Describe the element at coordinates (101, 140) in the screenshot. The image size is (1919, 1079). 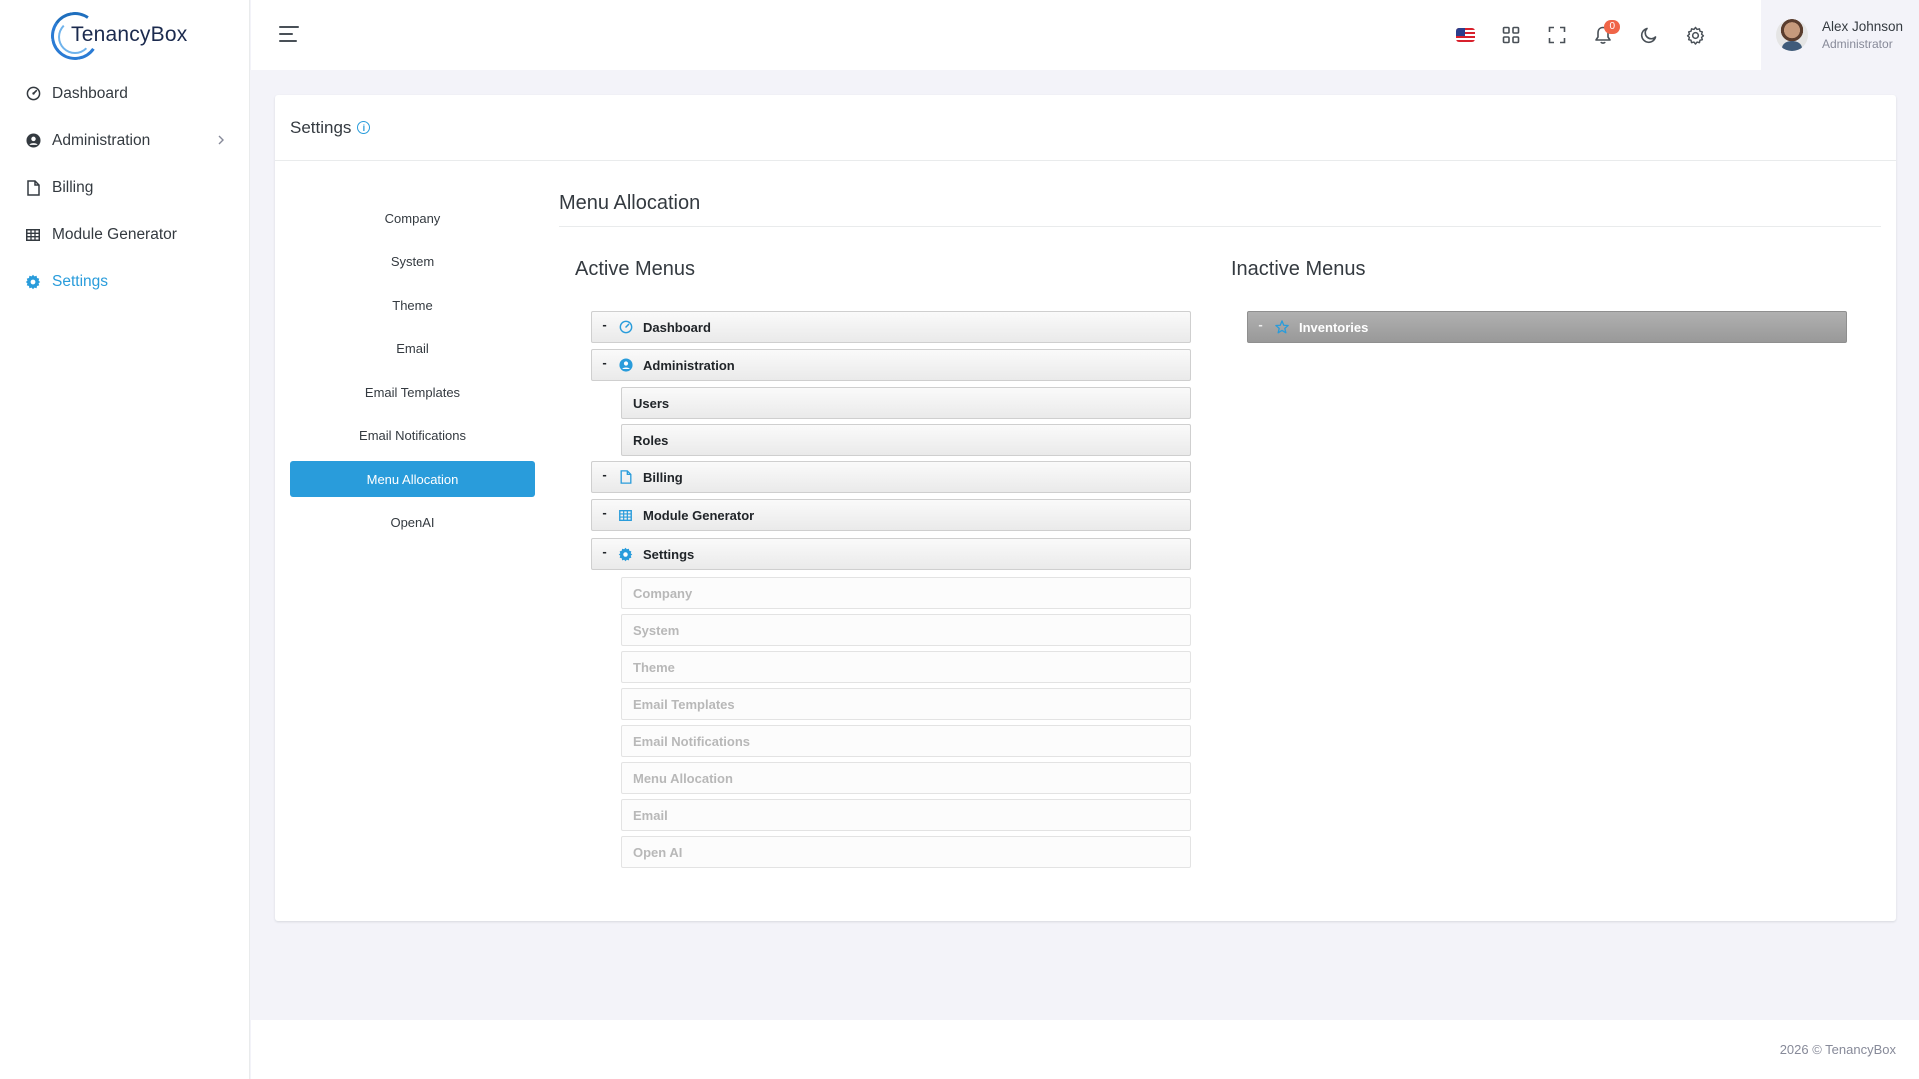
I see `sidebar-item-label: Administration` at that location.